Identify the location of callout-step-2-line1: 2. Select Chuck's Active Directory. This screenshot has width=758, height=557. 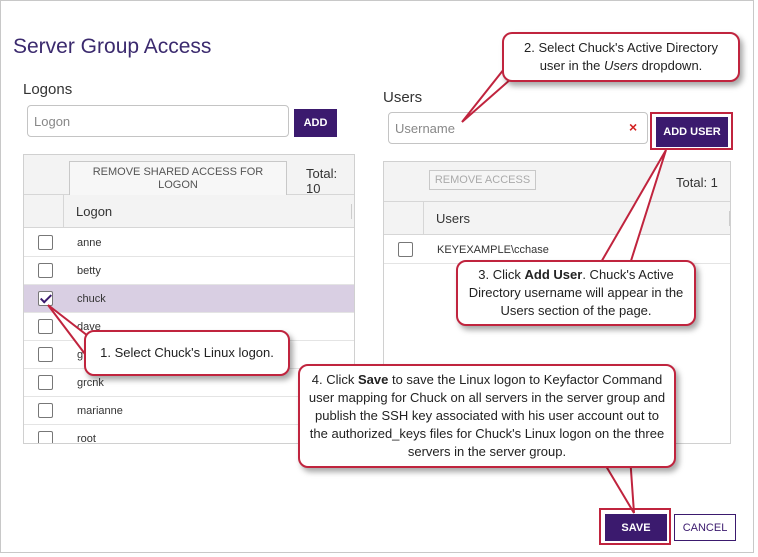
(621, 47).